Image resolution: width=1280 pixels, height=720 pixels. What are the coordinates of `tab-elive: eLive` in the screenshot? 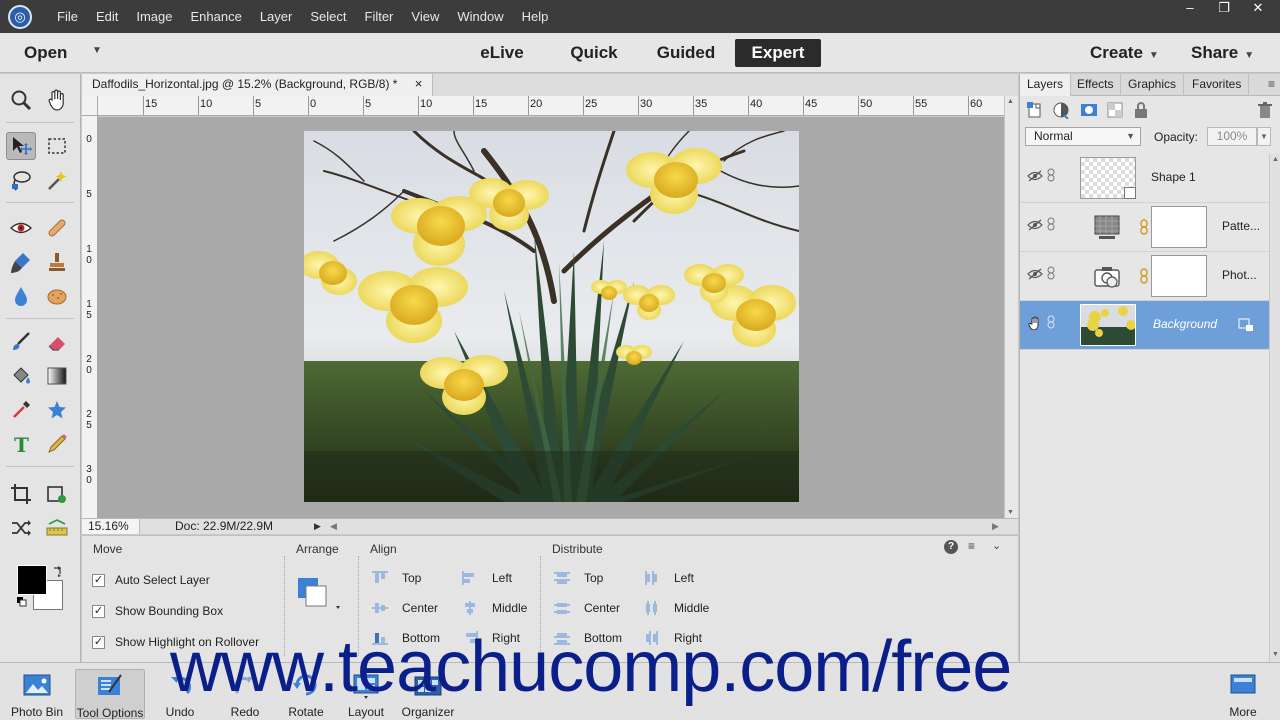 It's located at (502, 53).